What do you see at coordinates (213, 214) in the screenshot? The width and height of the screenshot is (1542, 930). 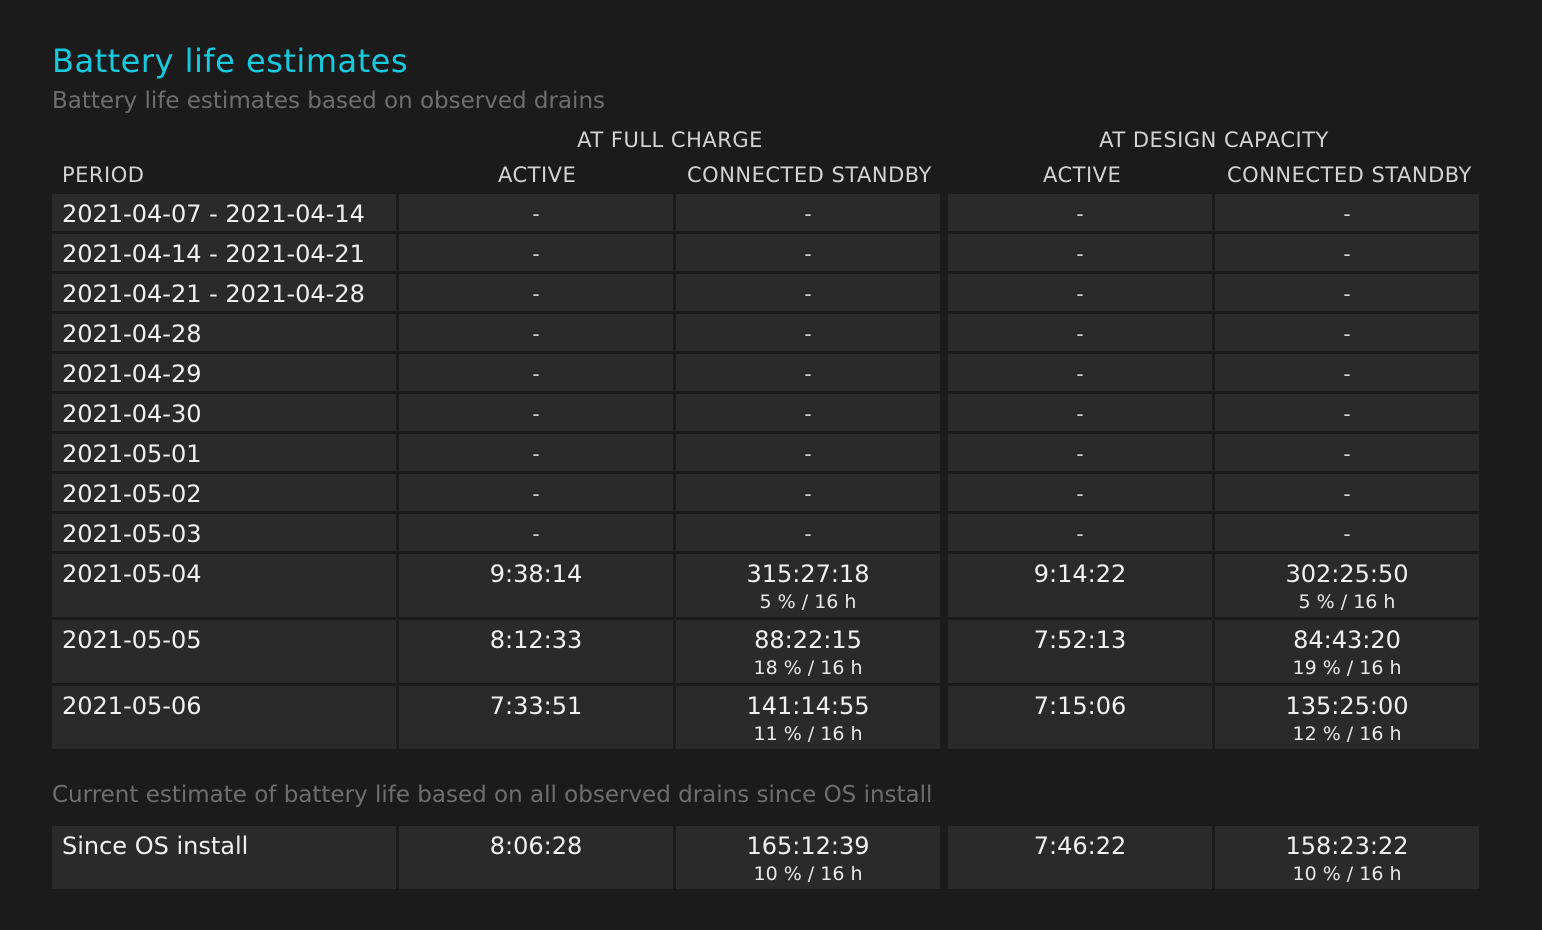 I see `period-label: 2021-04-07 - 2021-04-14` at bounding box center [213, 214].